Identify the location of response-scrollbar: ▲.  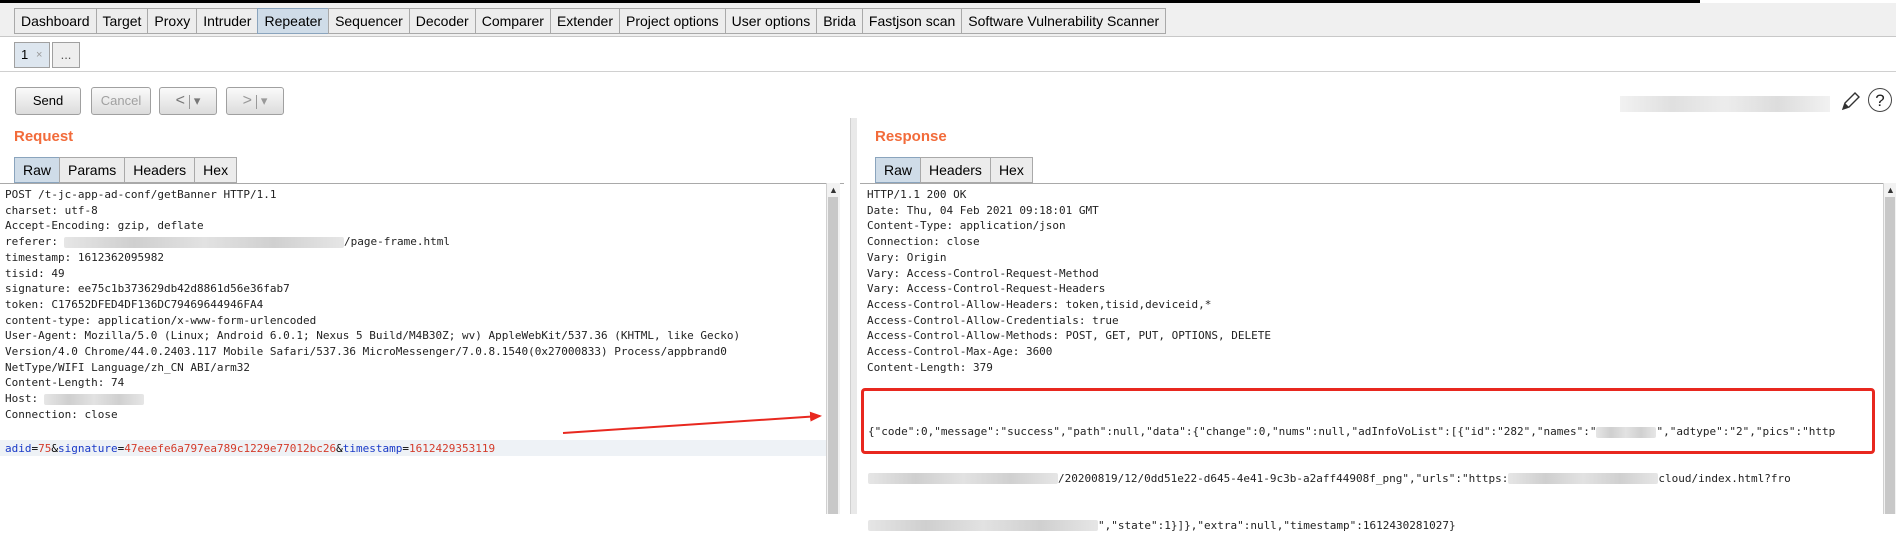
(1889, 348).